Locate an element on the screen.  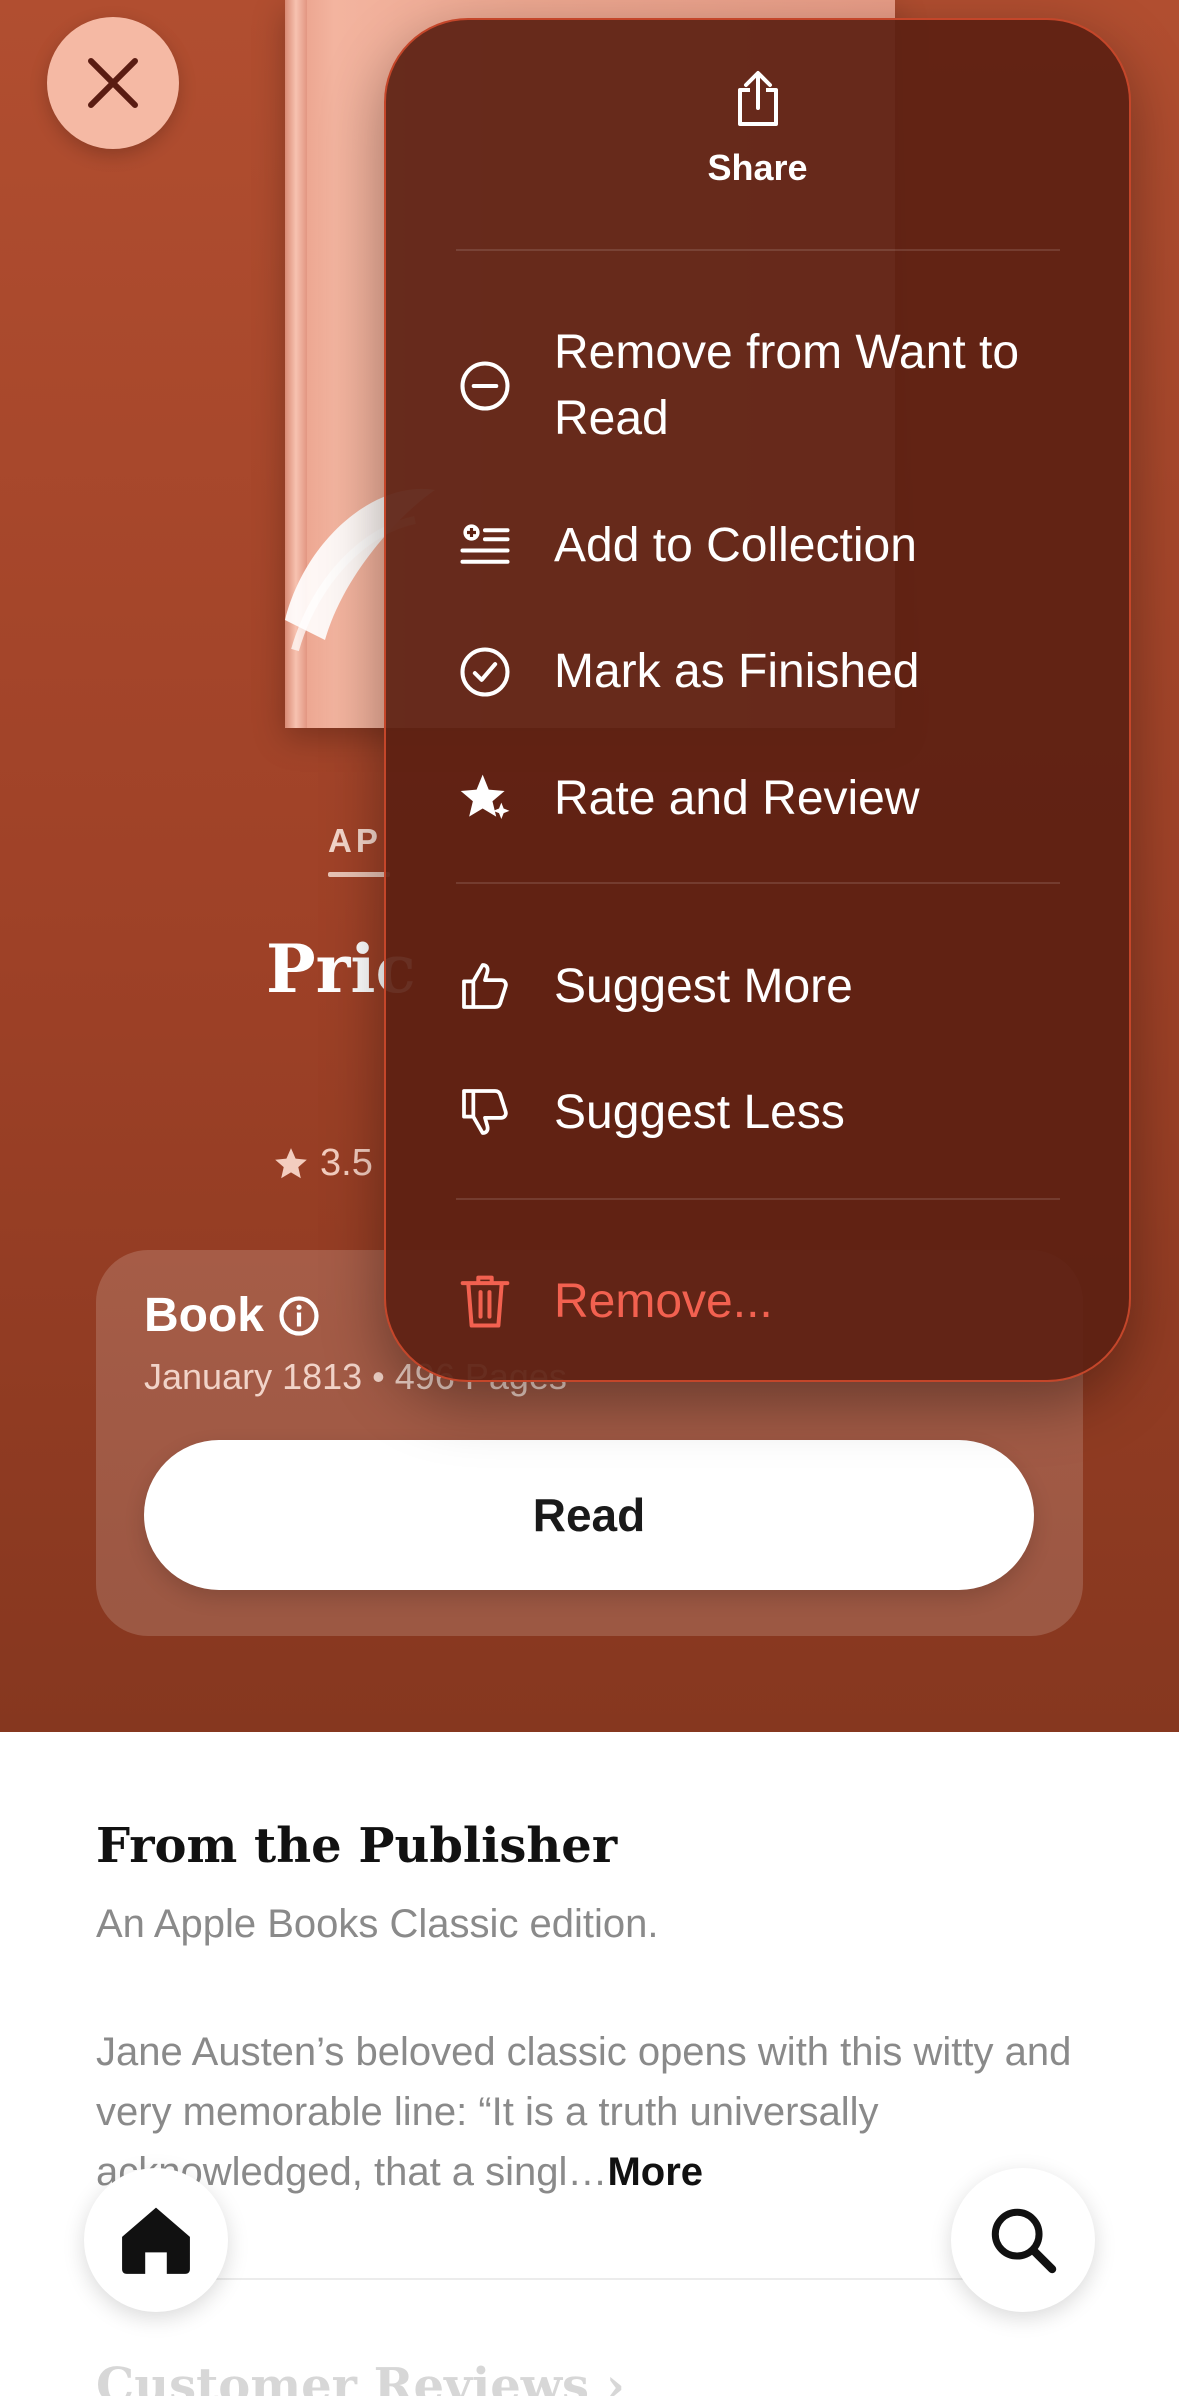
book-type: Book is located at coordinates (232, 1315).